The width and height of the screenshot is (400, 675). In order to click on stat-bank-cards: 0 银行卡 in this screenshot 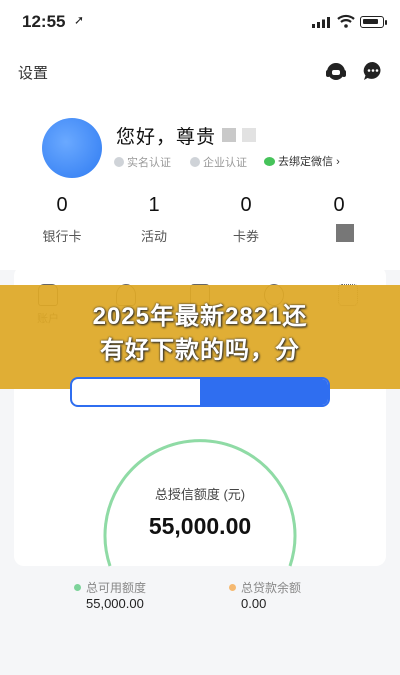, I will do `click(62, 219)`.